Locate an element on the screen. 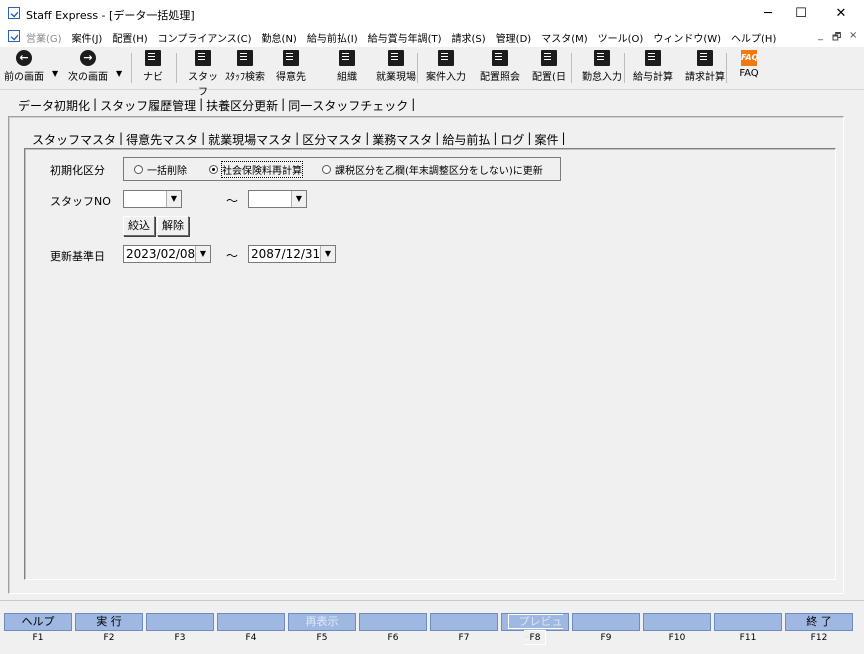 The height and width of the screenshot is (654, 864). fkey-number: F4 is located at coordinates (251, 638).